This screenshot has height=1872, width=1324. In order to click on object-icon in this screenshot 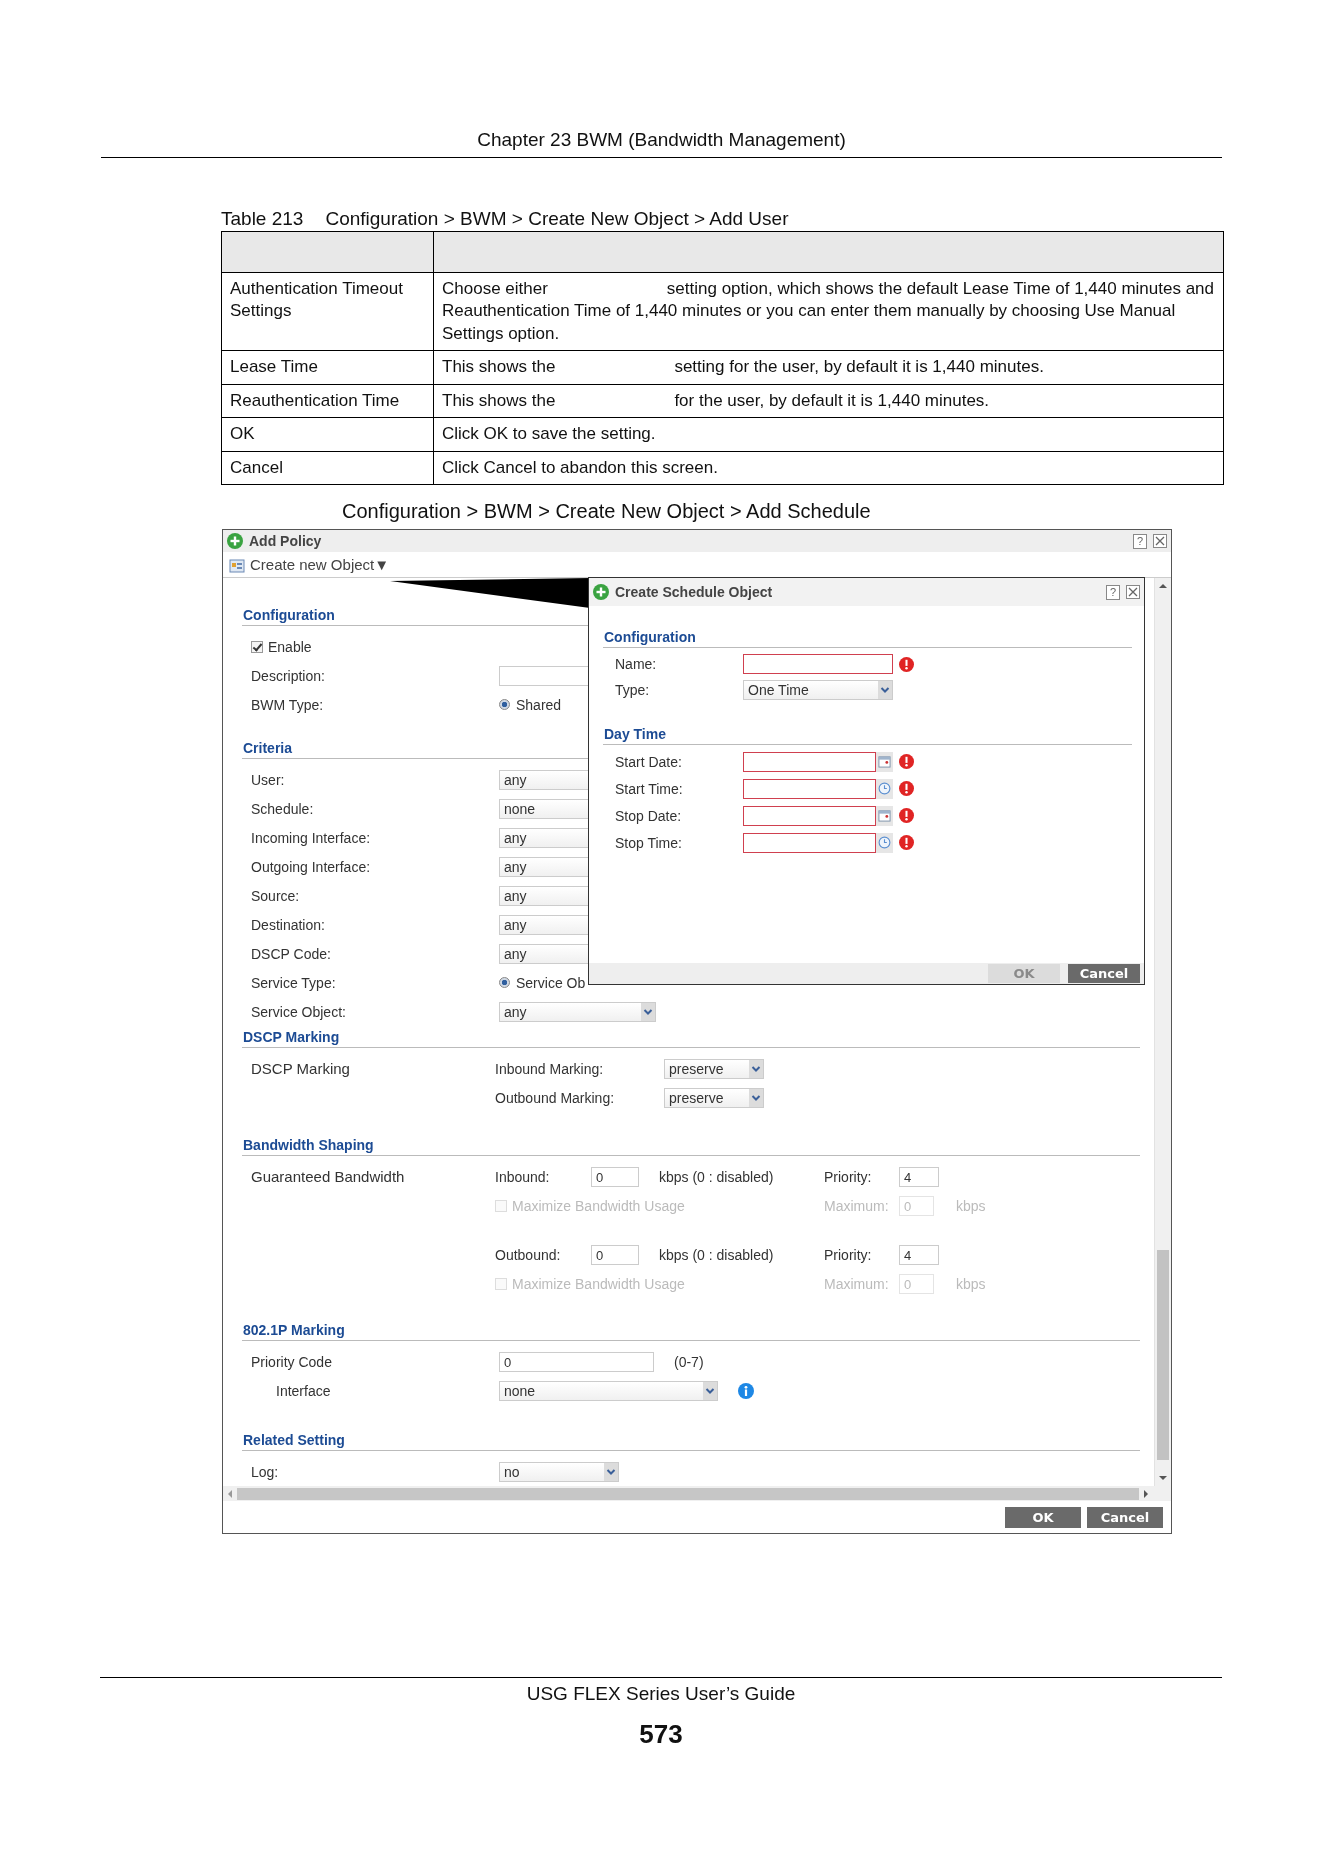, I will do `click(237, 564)`.